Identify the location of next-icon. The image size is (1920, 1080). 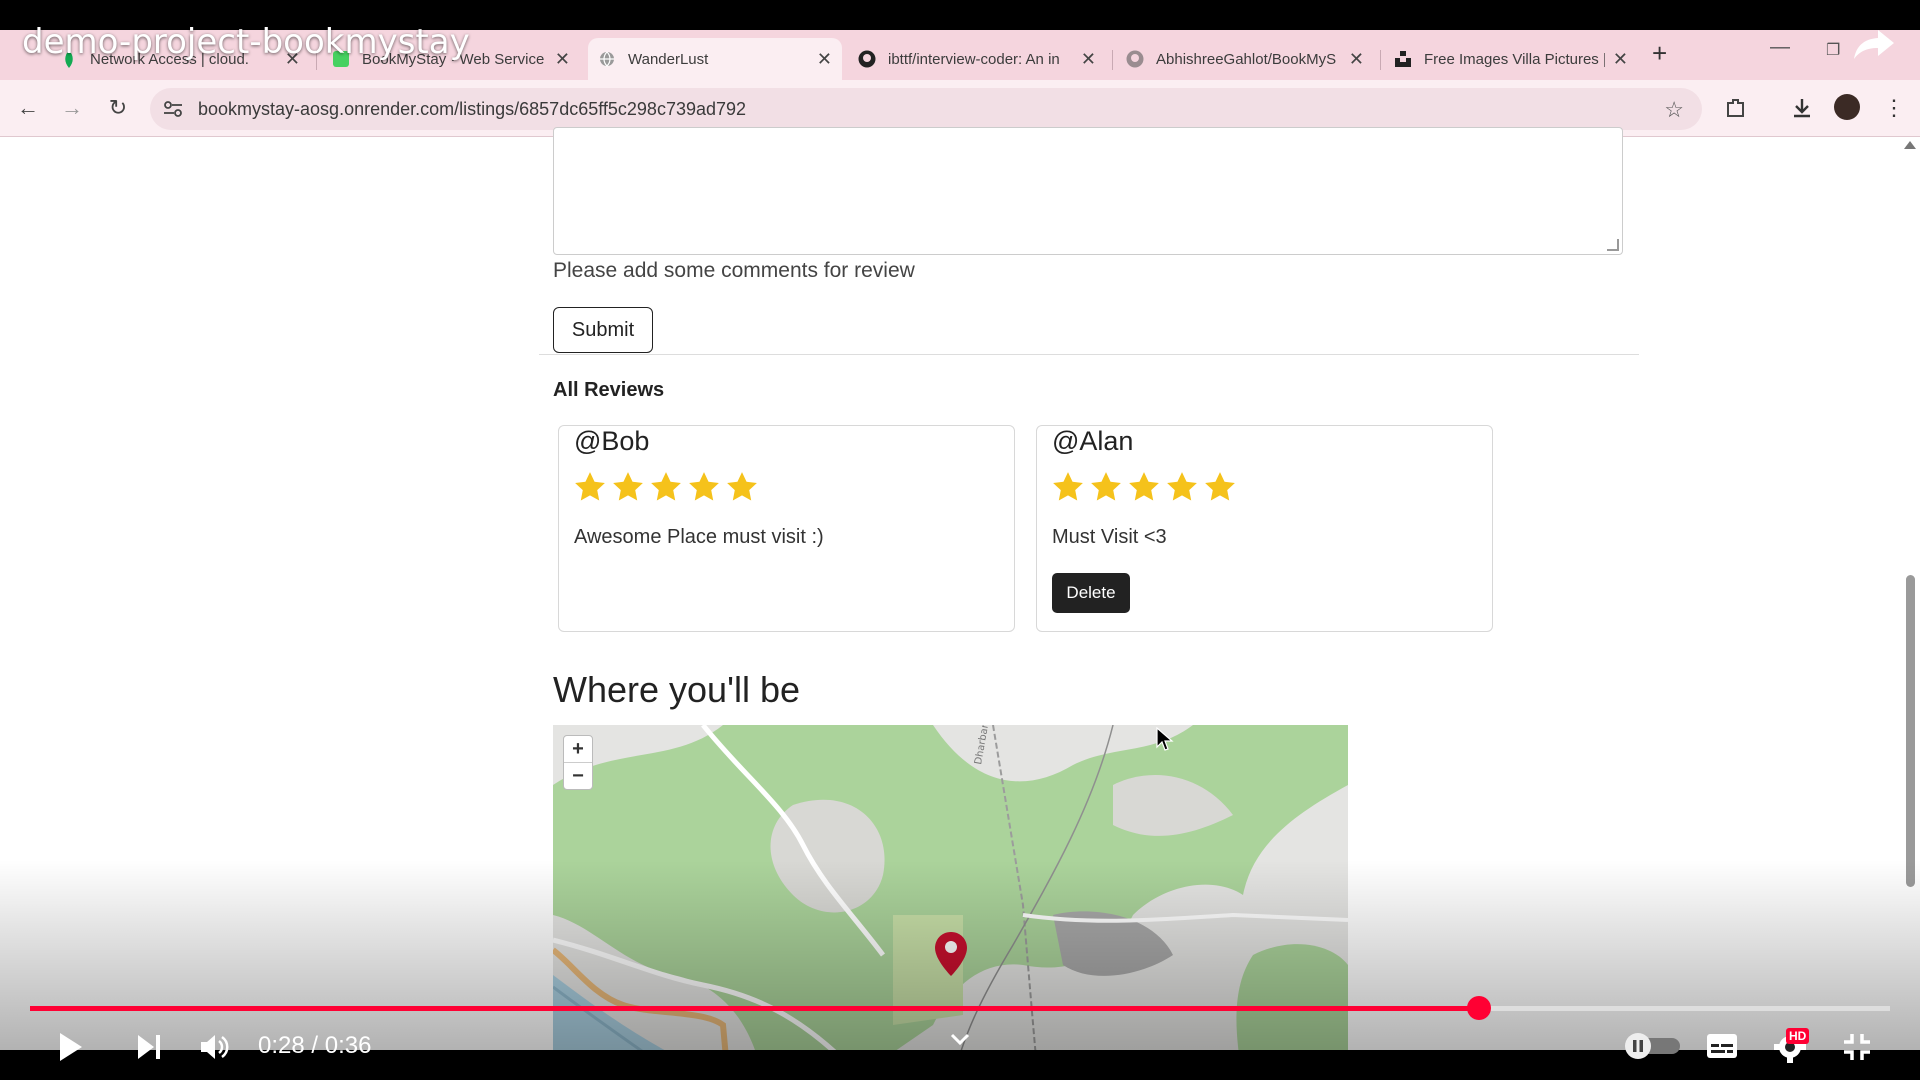
(149, 1047).